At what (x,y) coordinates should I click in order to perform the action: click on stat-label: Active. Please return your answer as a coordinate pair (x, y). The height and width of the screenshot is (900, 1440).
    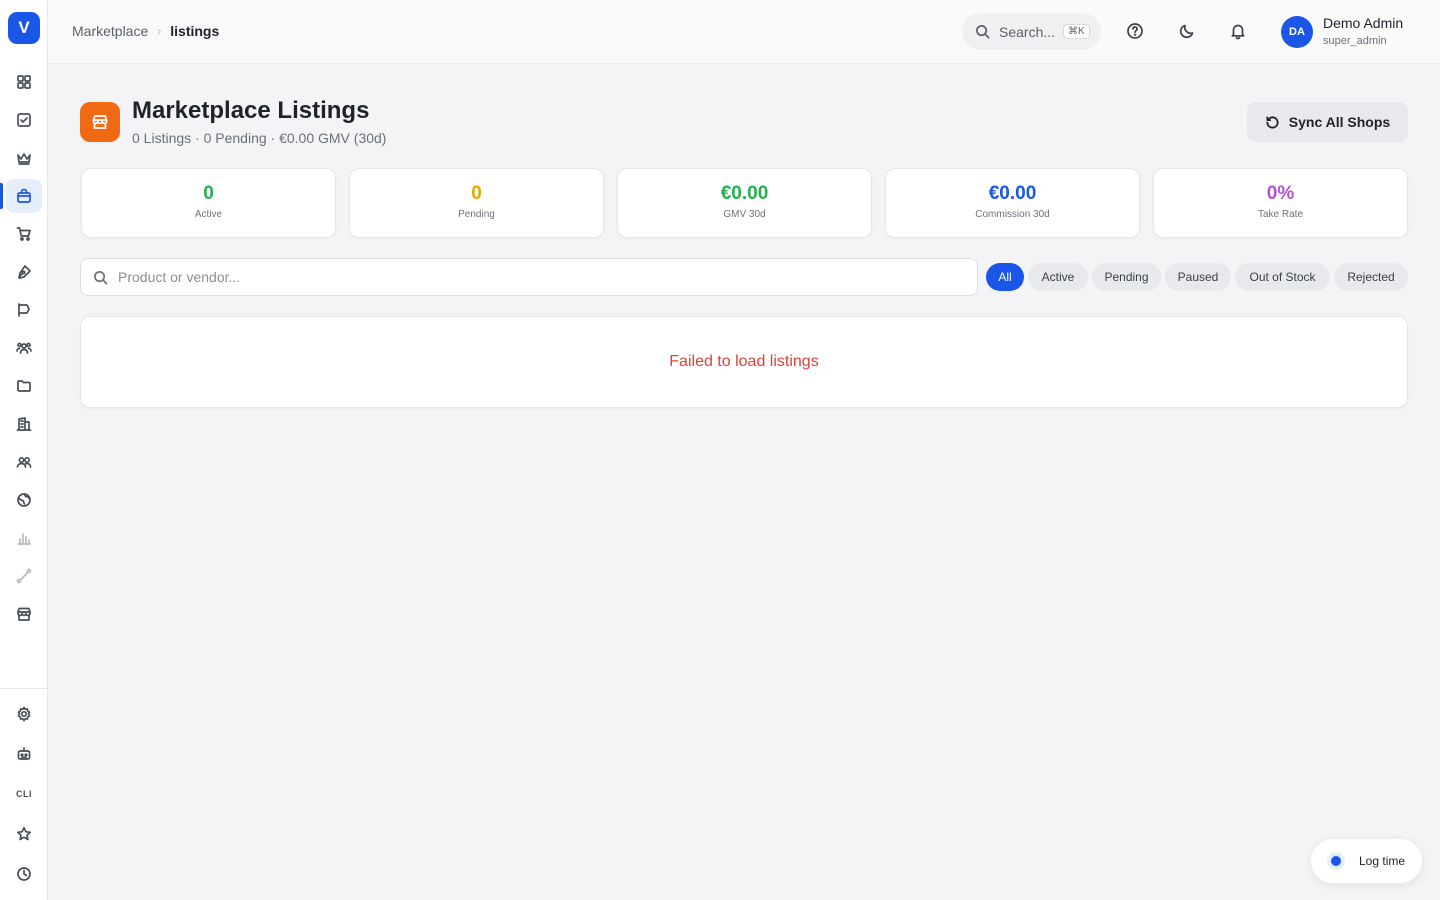
    Looking at the image, I should click on (208, 214).